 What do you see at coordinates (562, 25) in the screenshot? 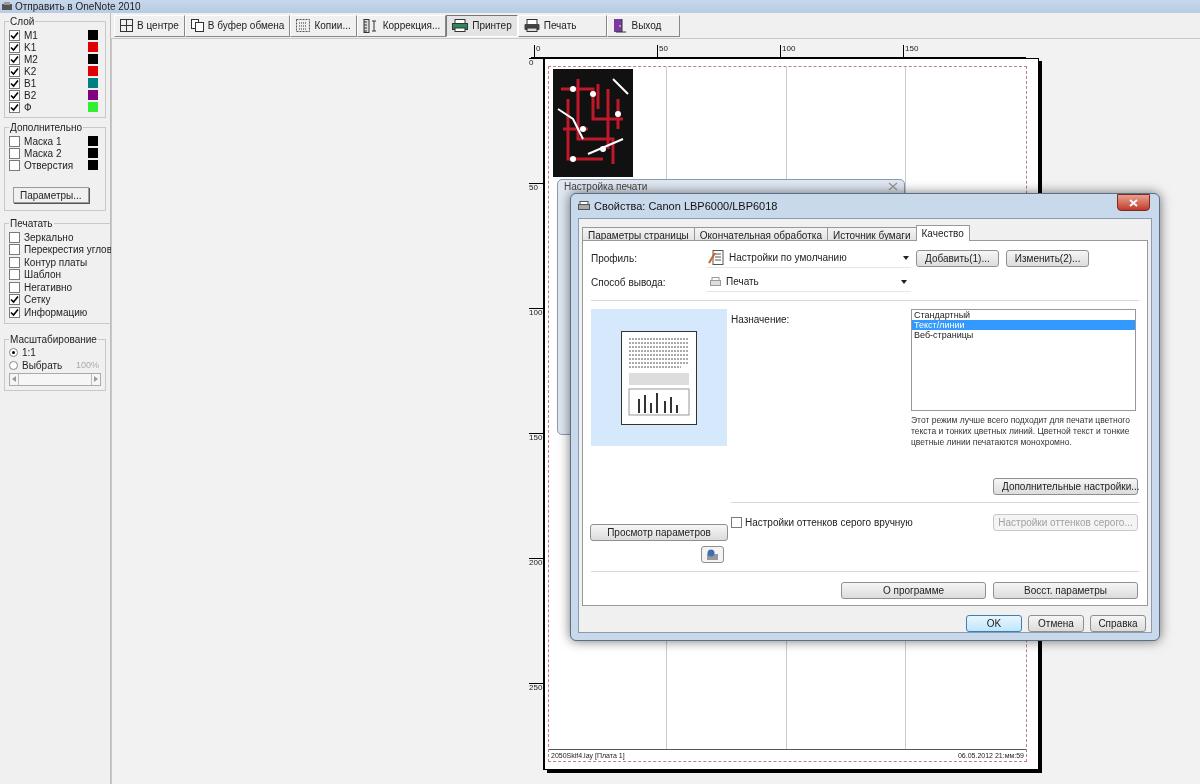
I see `toolbar-button: Печать` at bounding box center [562, 25].